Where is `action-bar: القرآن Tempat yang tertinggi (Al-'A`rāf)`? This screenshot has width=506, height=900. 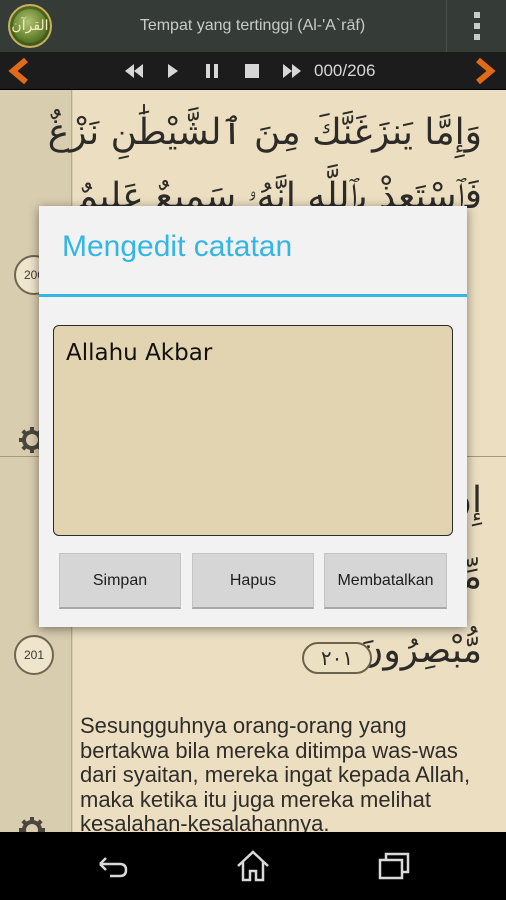 action-bar: القرآن Tempat yang tertinggi (Al-'A`rāf) is located at coordinates (253, 26).